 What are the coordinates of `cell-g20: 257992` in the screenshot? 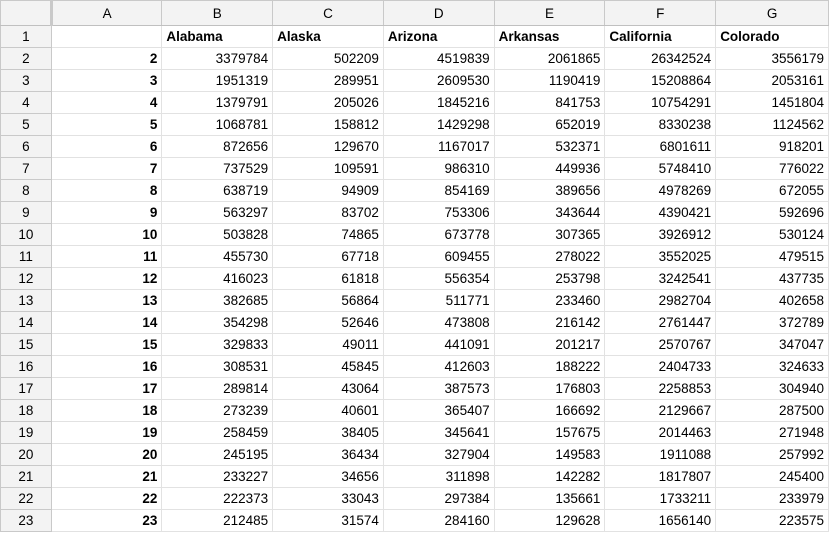 It's located at (772, 454).